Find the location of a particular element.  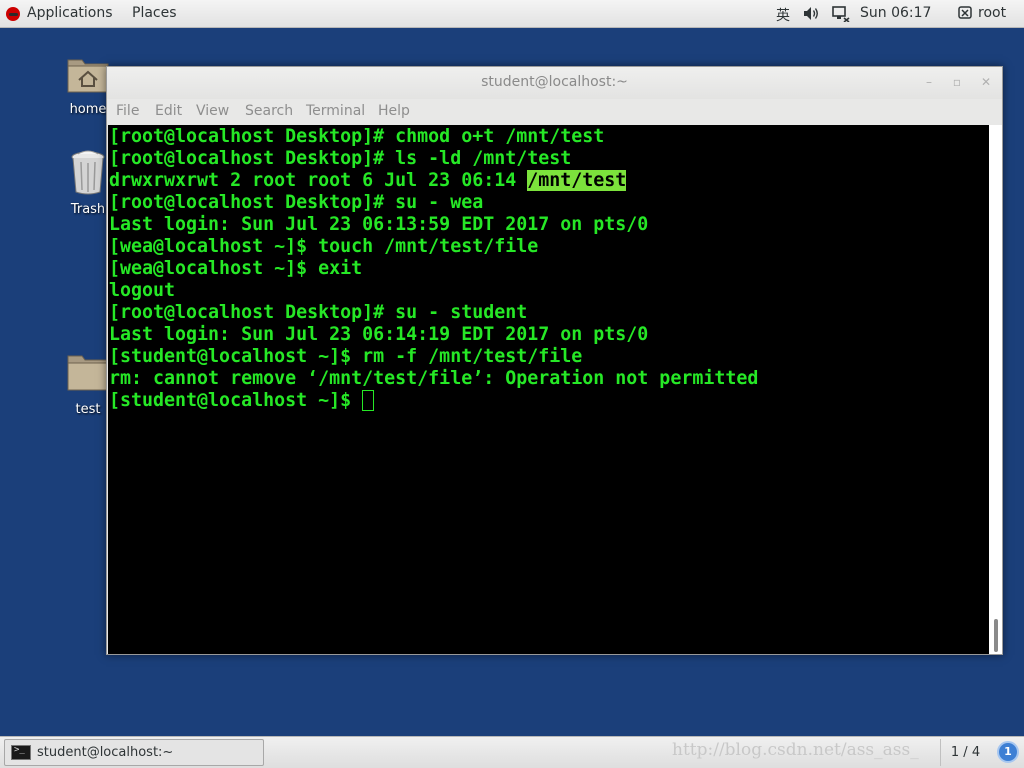

applications-menu: Applications is located at coordinates (70, 13).